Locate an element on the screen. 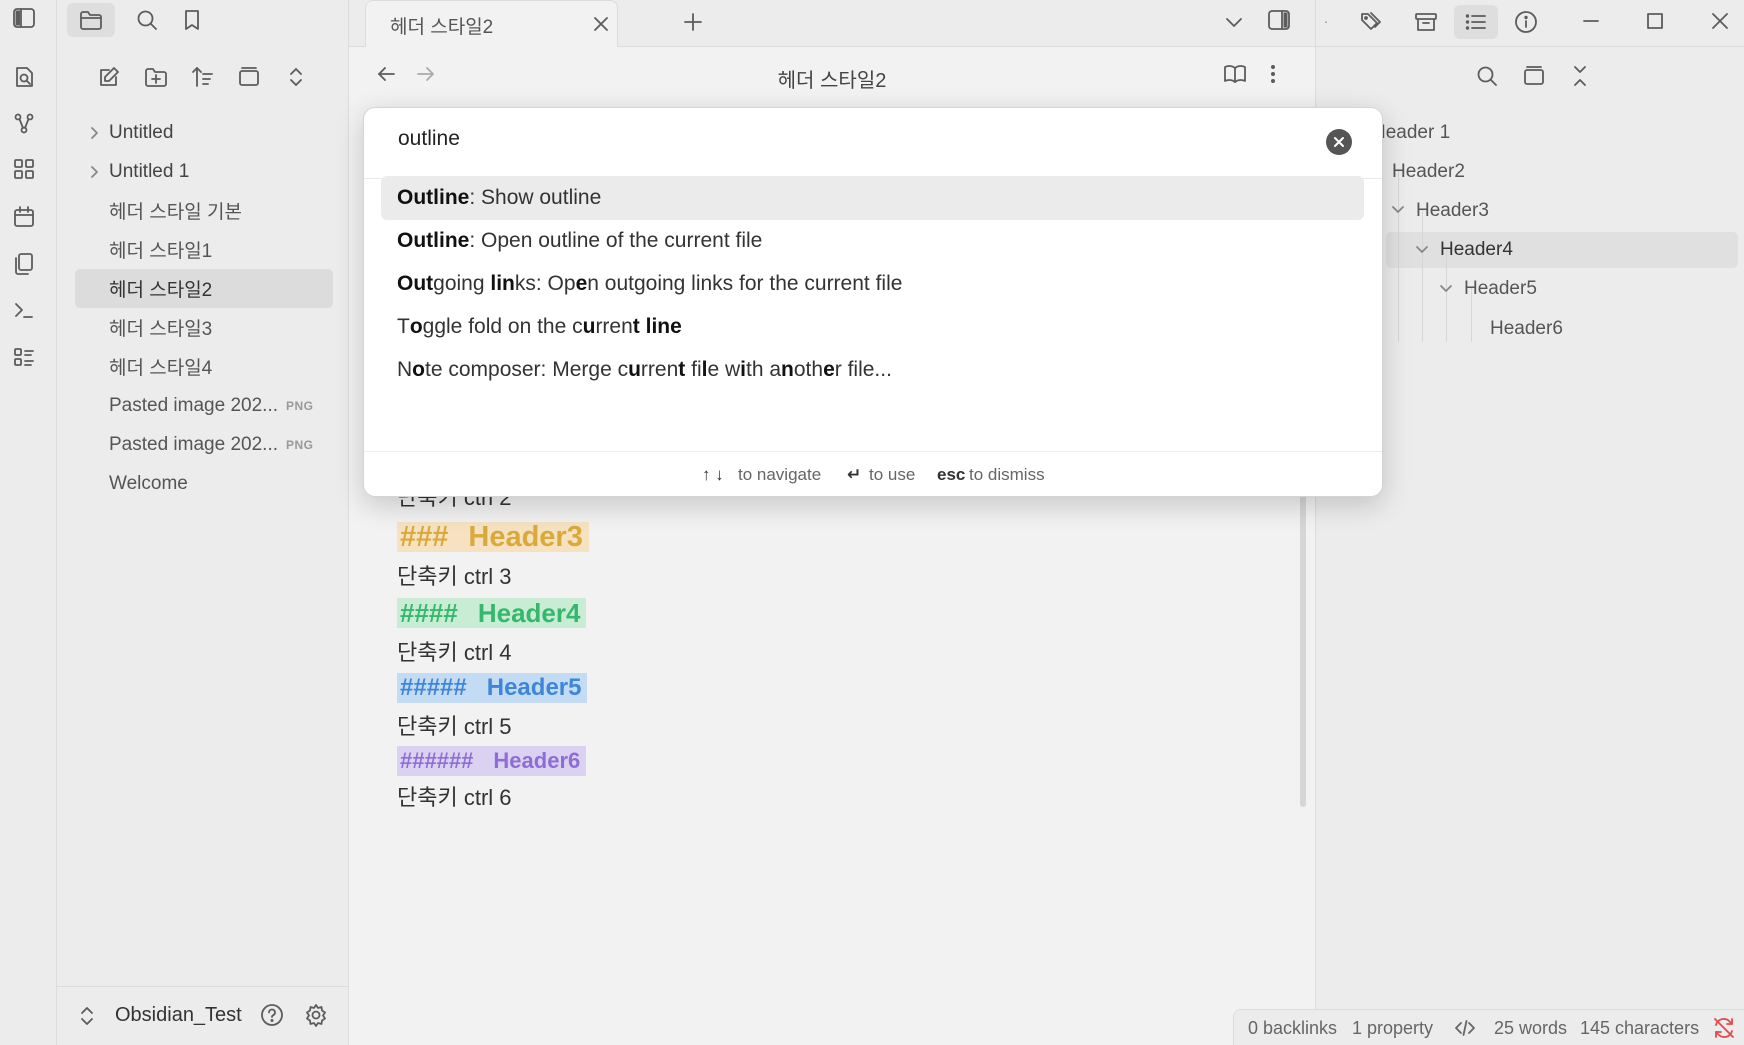 The width and height of the screenshot is (1744, 1045). folder-item: Untitled is located at coordinates (204, 132).